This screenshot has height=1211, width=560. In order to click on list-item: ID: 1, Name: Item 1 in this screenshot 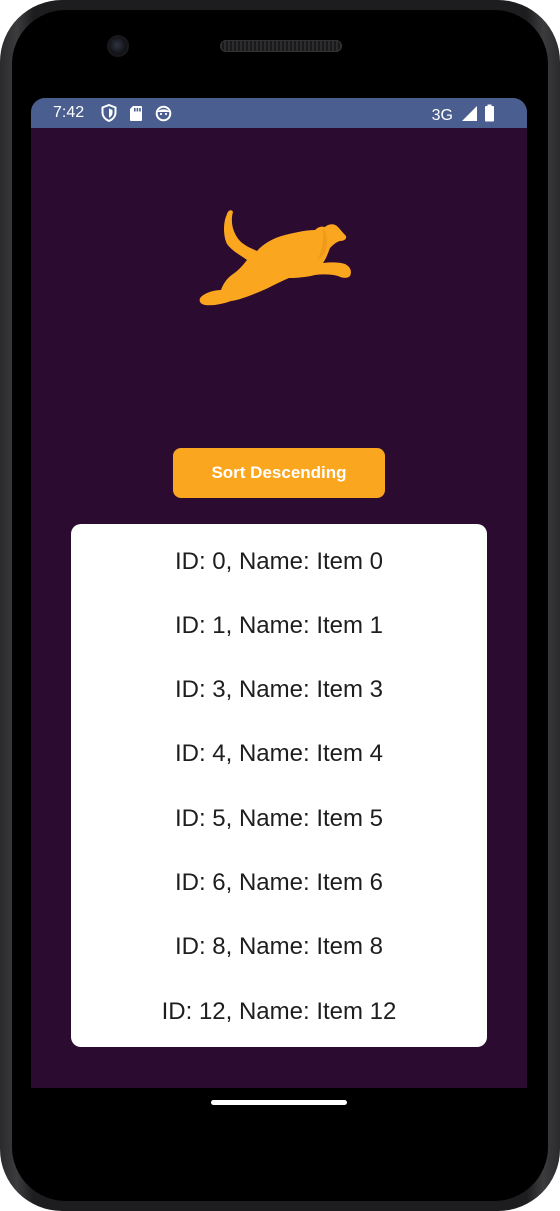, I will do `click(279, 626)`.